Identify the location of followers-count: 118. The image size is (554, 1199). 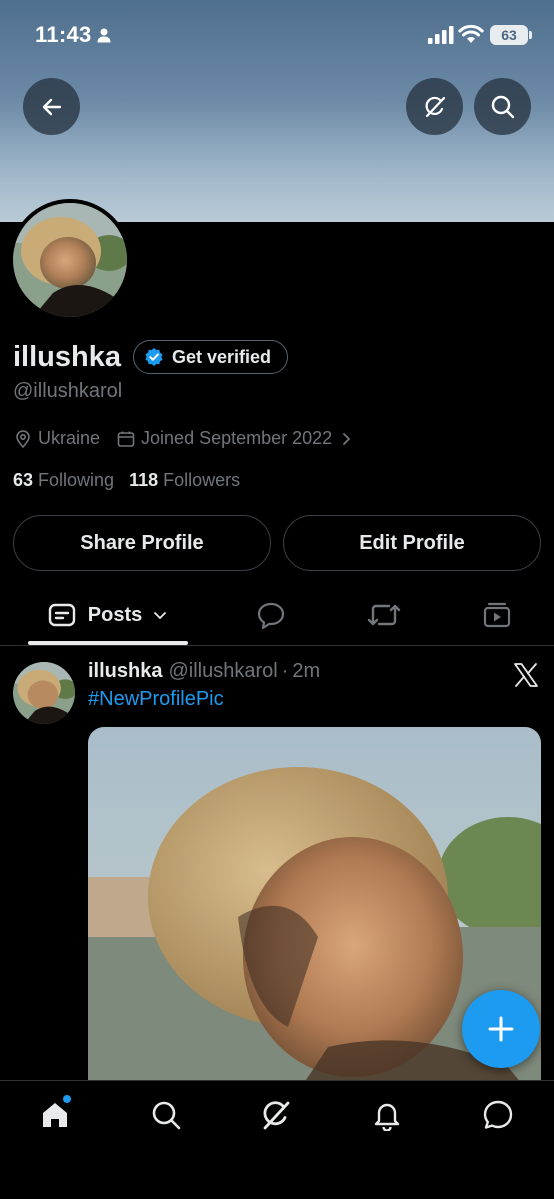
(144, 480).